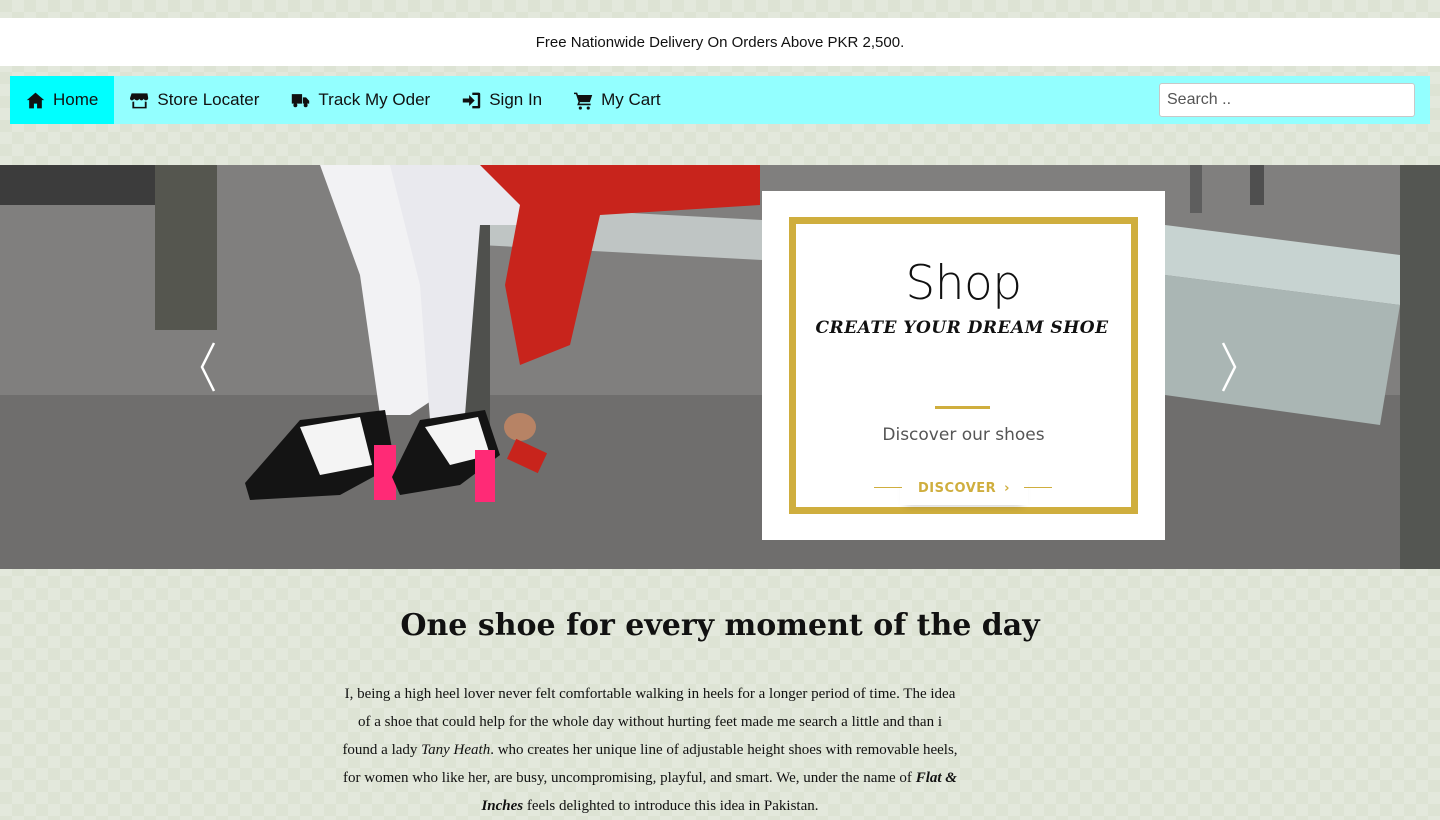 This screenshot has width=1440, height=820. What do you see at coordinates (301, 100) in the screenshot?
I see `truck-icon` at bounding box center [301, 100].